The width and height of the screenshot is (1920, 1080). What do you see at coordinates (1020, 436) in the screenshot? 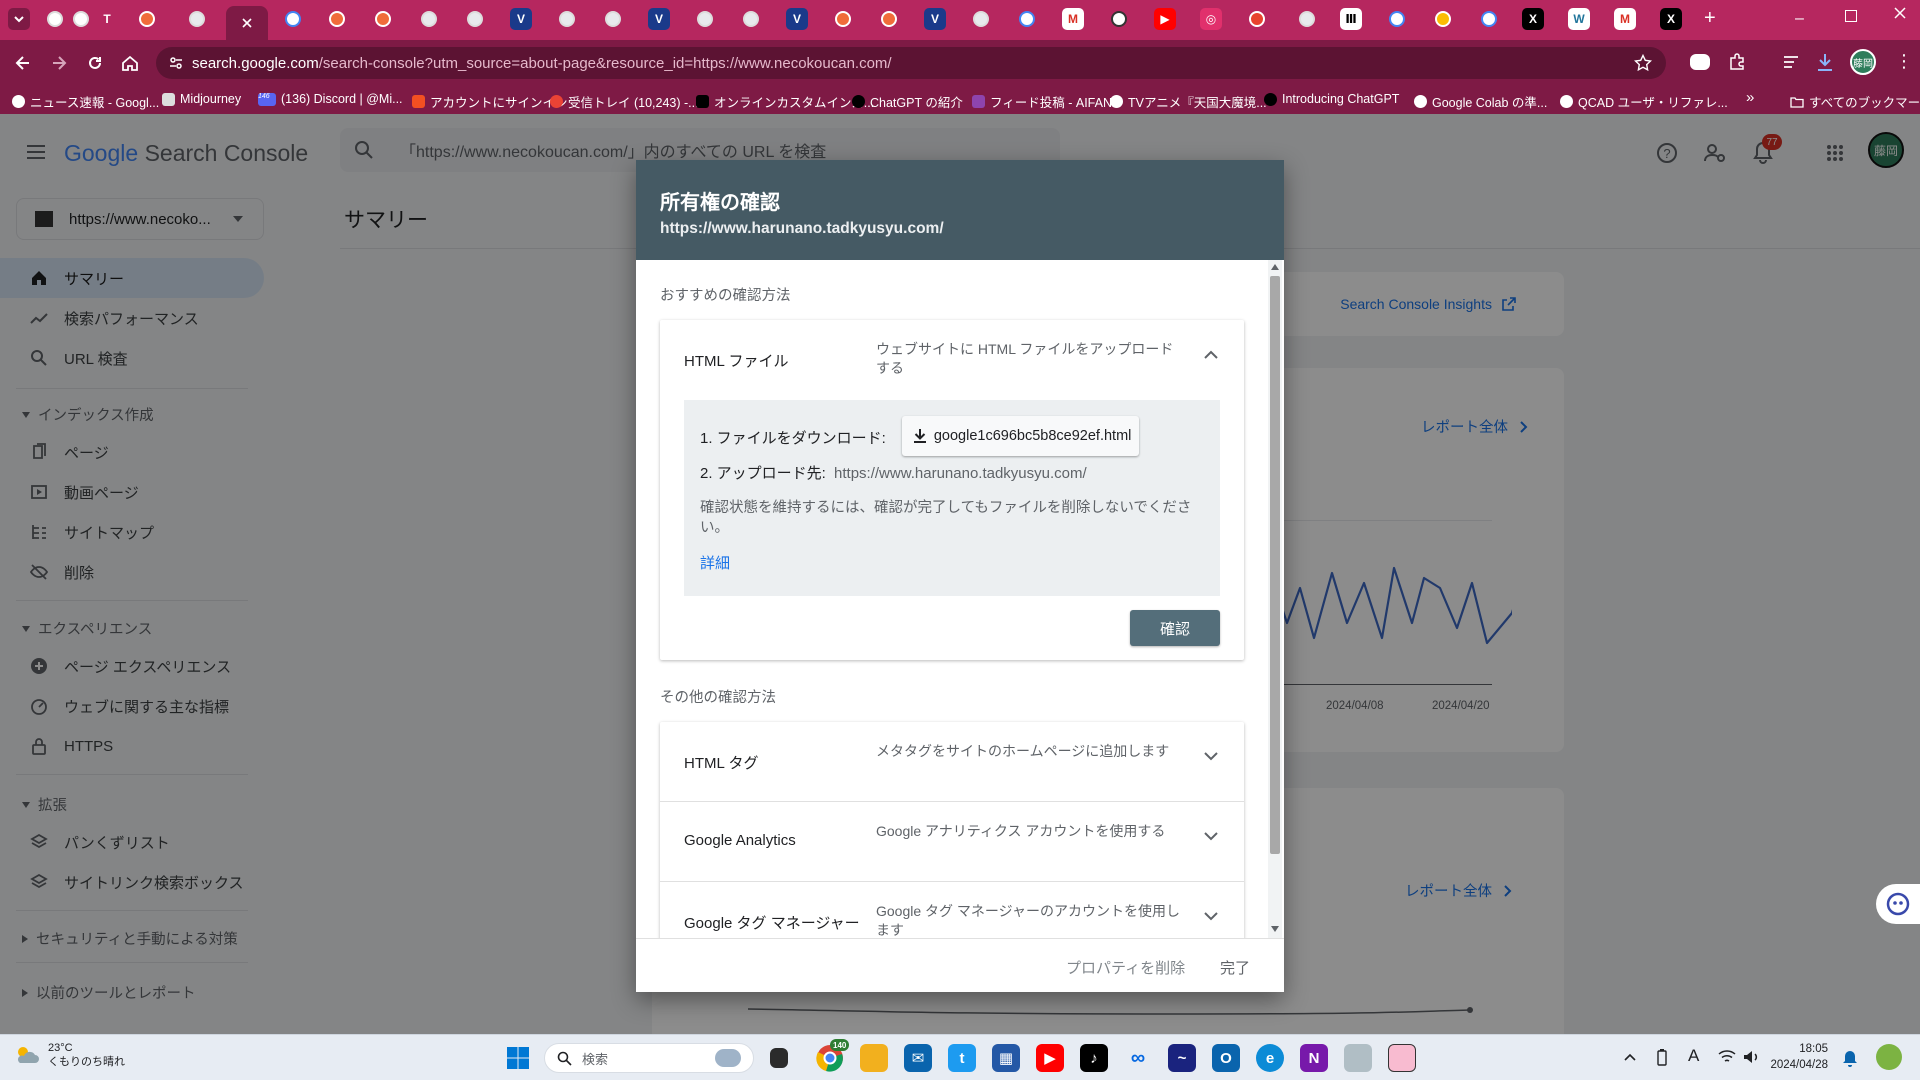
I see `download-file-button: google1c696bc5b8ce92ef.html` at bounding box center [1020, 436].